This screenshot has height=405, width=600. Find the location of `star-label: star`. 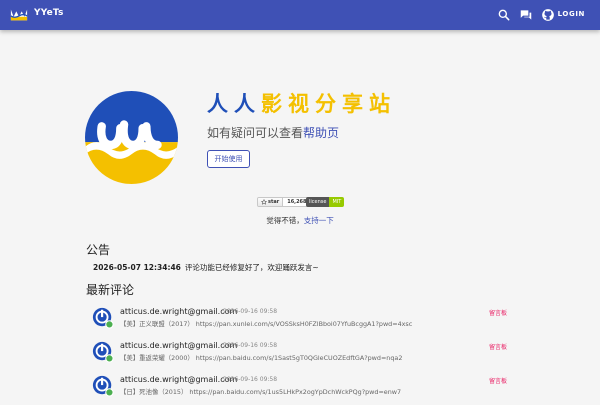

star-label: star is located at coordinates (274, 202).